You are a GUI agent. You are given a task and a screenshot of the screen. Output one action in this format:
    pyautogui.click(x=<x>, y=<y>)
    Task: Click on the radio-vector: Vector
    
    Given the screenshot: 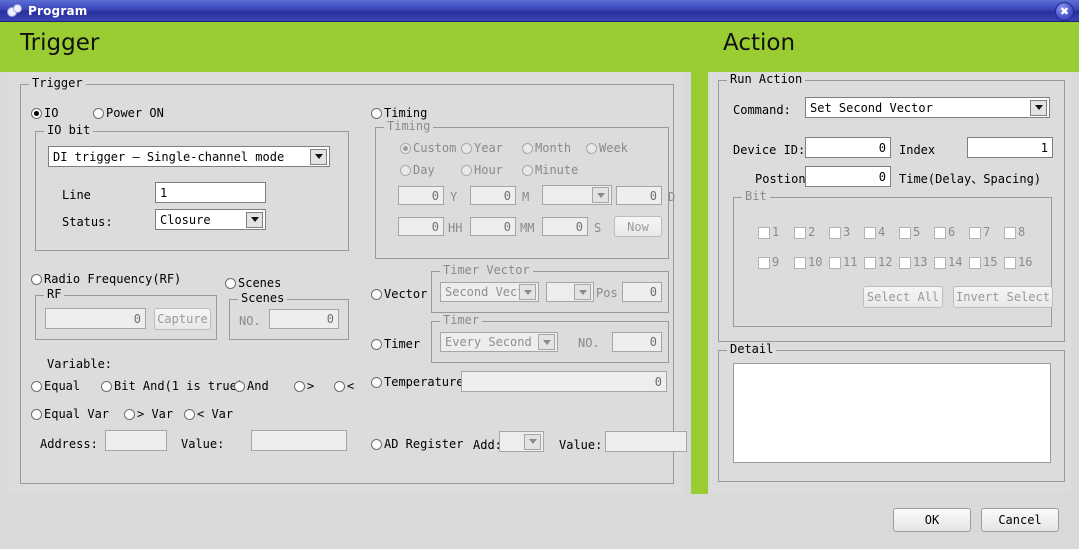 What is the action you would take?
    pyautogui.click(x=399, y=294)
    